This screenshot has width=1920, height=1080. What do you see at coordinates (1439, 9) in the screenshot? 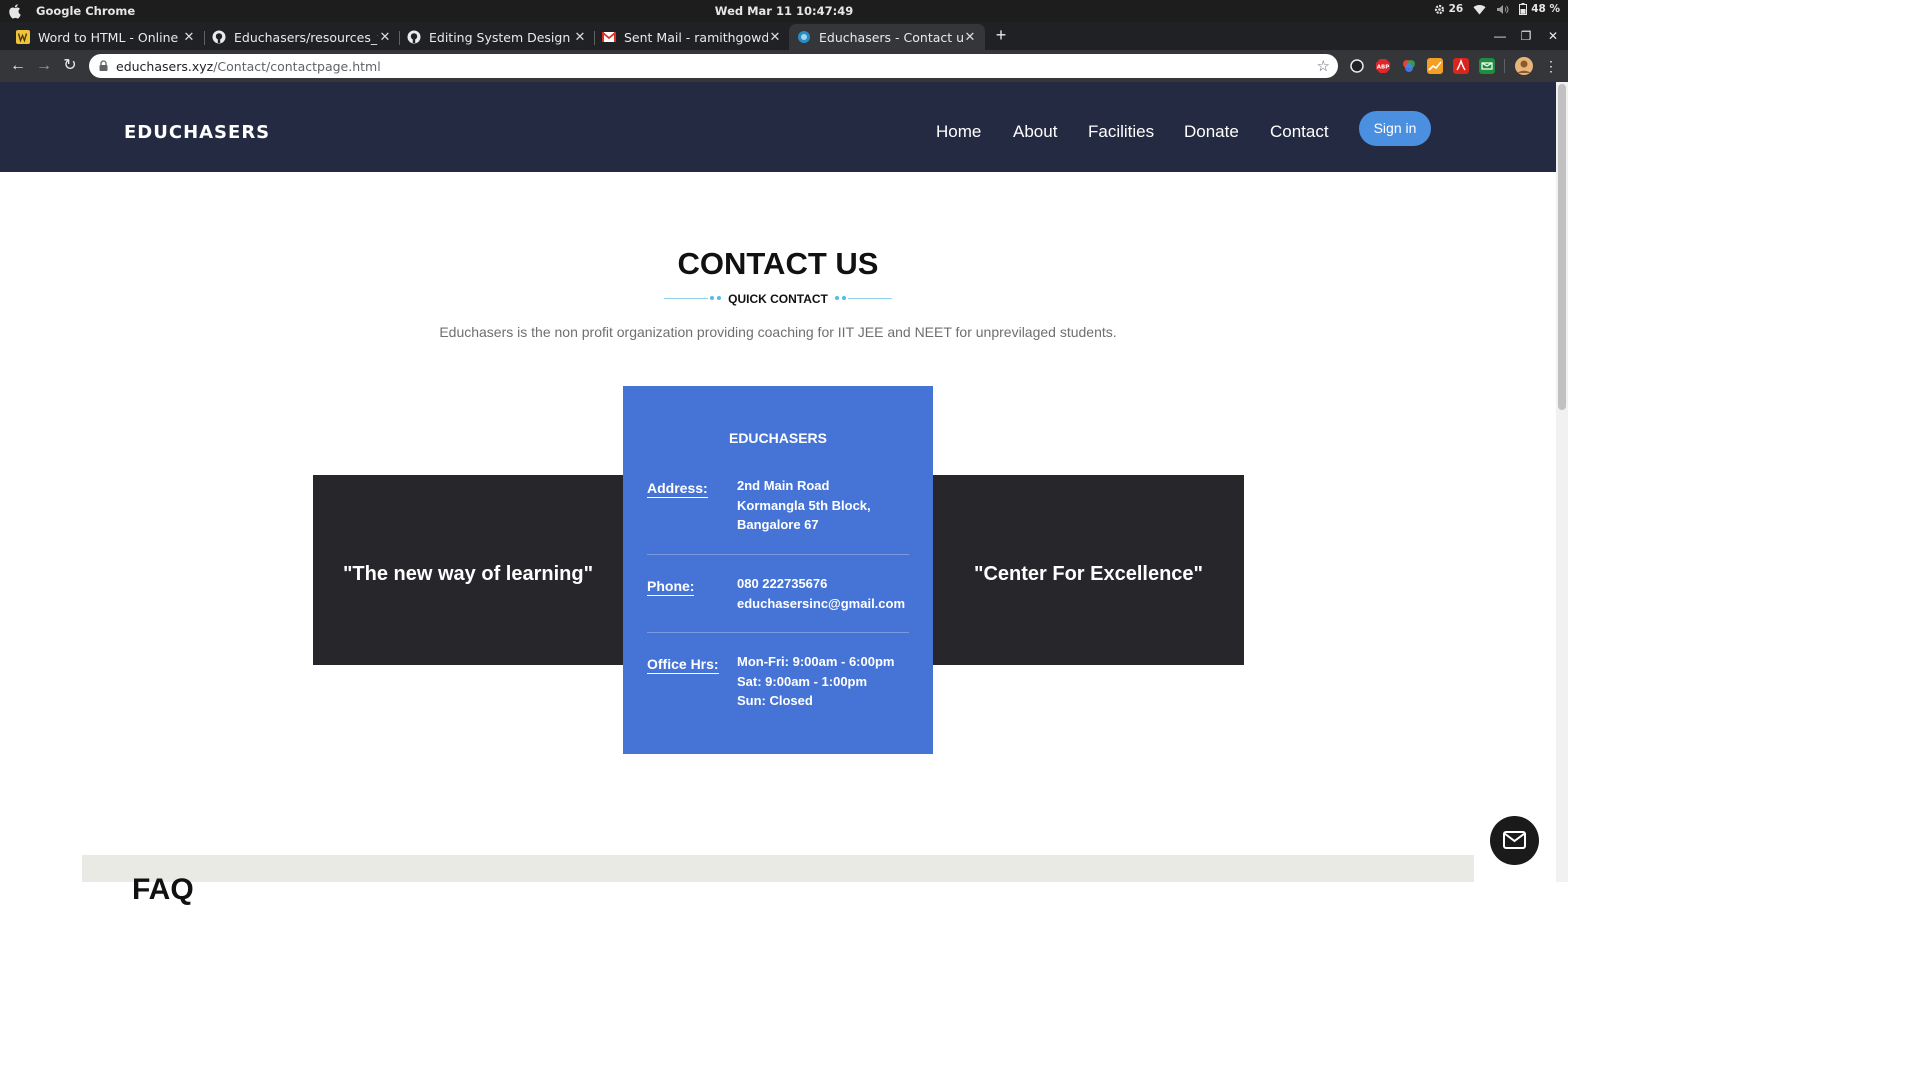
I see `gear-icon` at bounding box center [1439, 9].